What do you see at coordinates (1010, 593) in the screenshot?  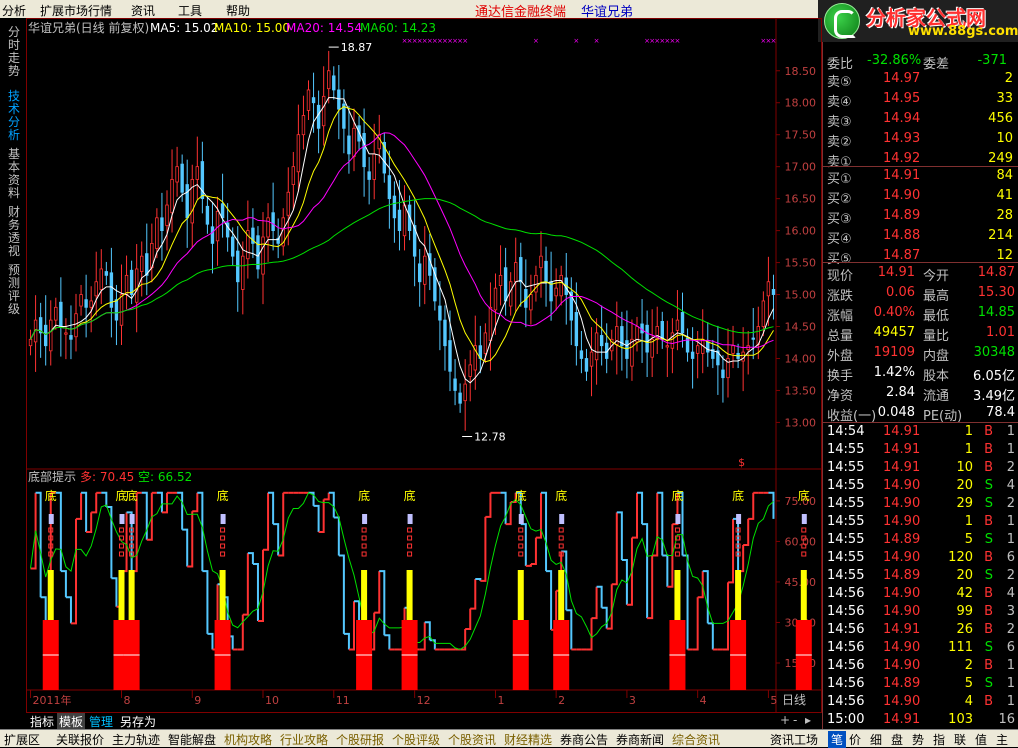 I see `tick-count: 4` at bounding box center [1010, 593].